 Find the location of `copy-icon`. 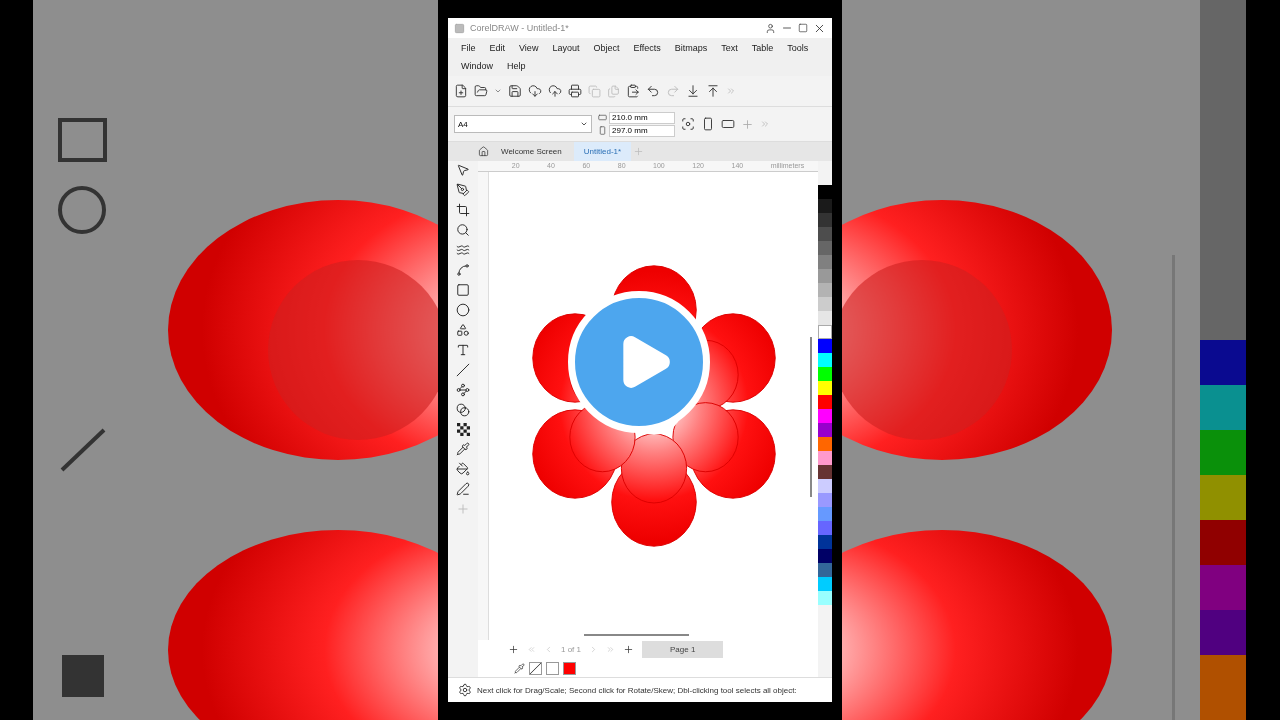

copy-icon is located at coordinates (613, 91).